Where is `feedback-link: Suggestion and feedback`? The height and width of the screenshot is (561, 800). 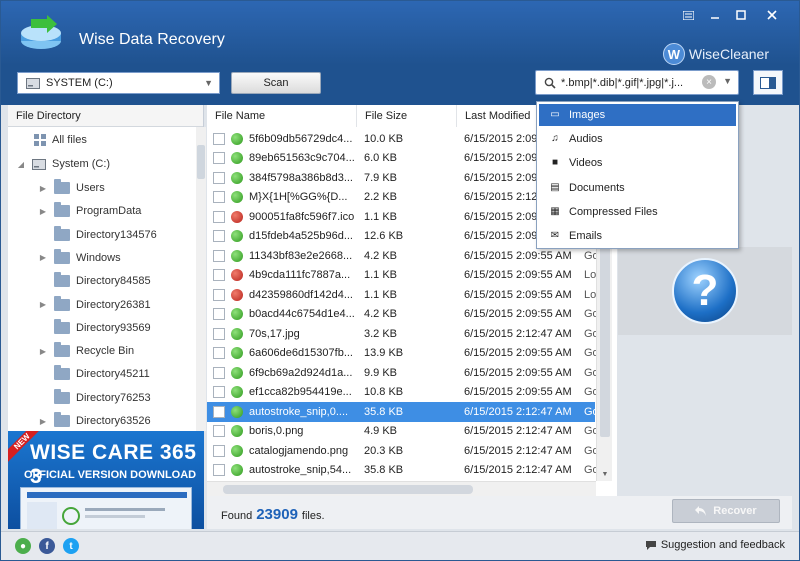 feedback-link: Suggestion and feedback is located at coordinates (715, 545).